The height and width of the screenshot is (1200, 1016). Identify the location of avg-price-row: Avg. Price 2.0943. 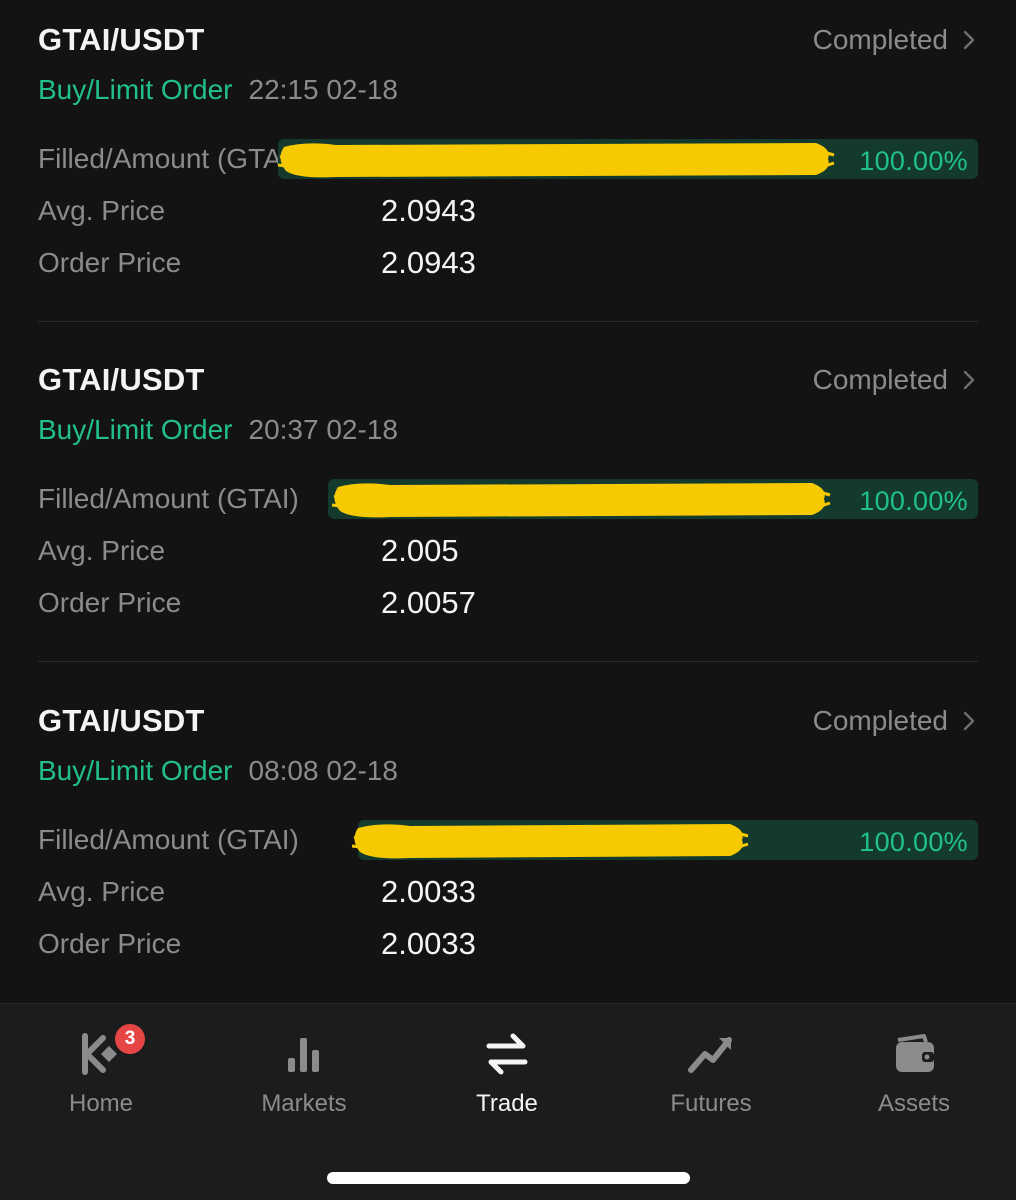
(508, 211).